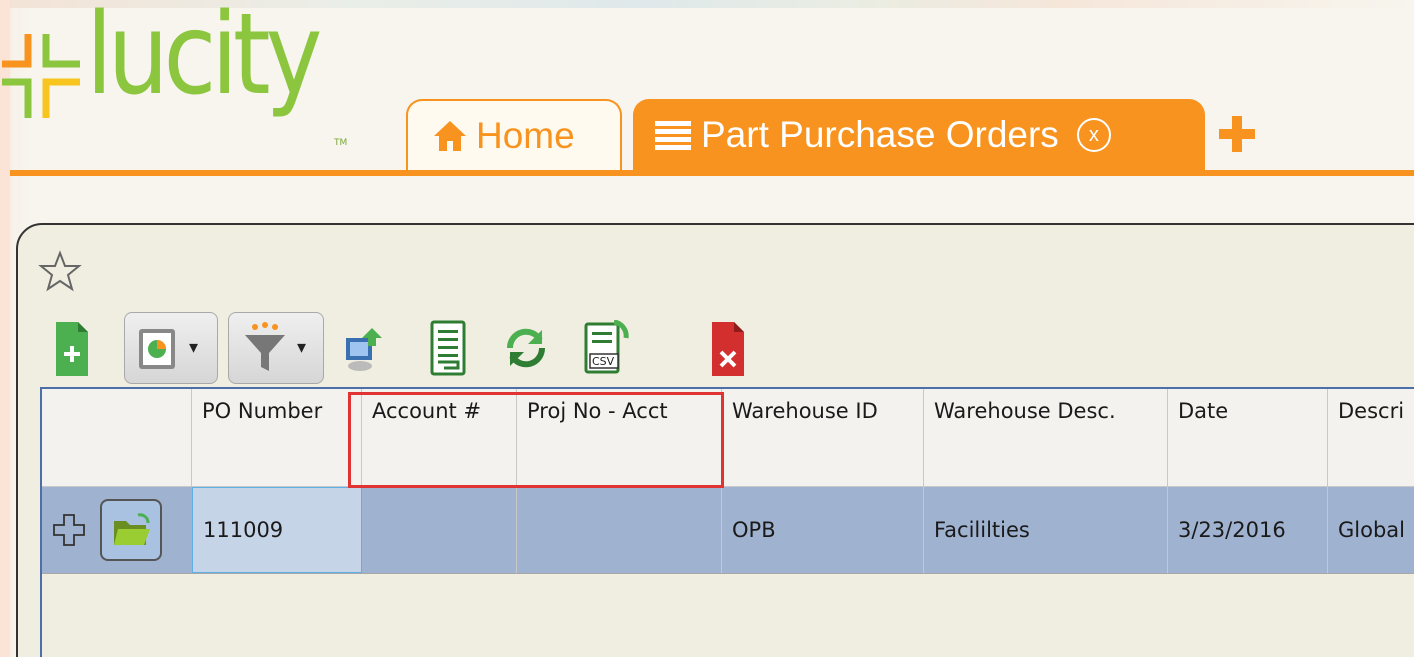  Describe the element at coordinates (364, 350) in the screenshot. I see `export-icon` at that location.